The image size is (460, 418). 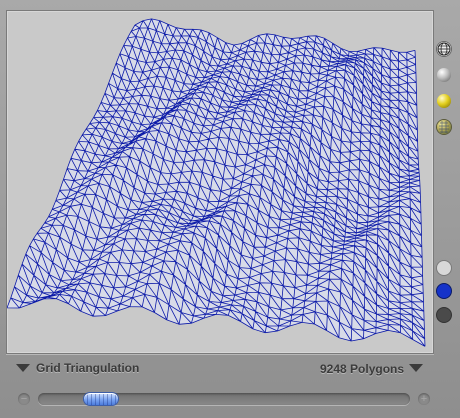 I want to click on gold-sphere-icon, so click(x=444, y=101).